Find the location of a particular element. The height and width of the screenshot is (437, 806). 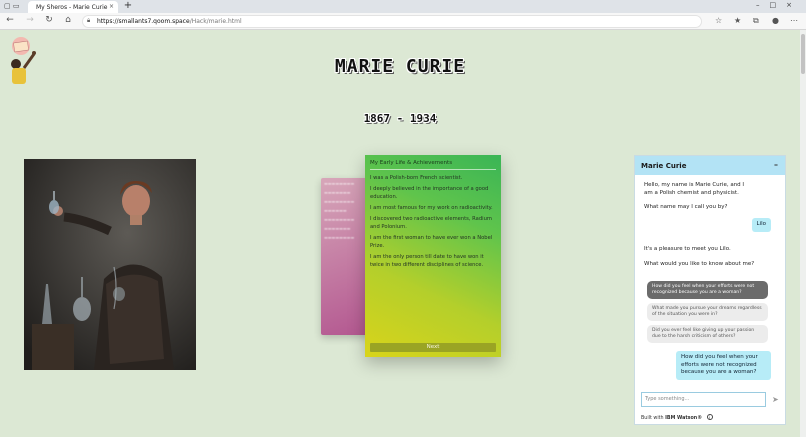

send-icon: ➤ is located at coordinates (775, 399).